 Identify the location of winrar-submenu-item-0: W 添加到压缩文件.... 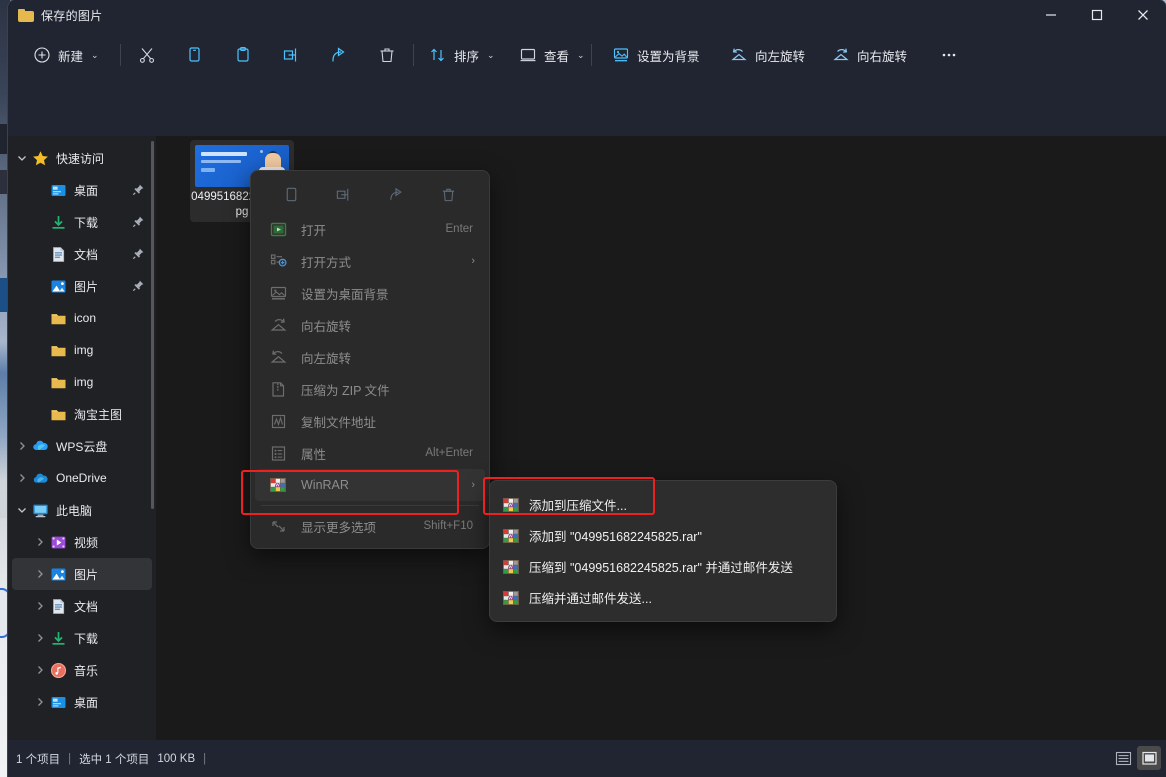
(663, 504).